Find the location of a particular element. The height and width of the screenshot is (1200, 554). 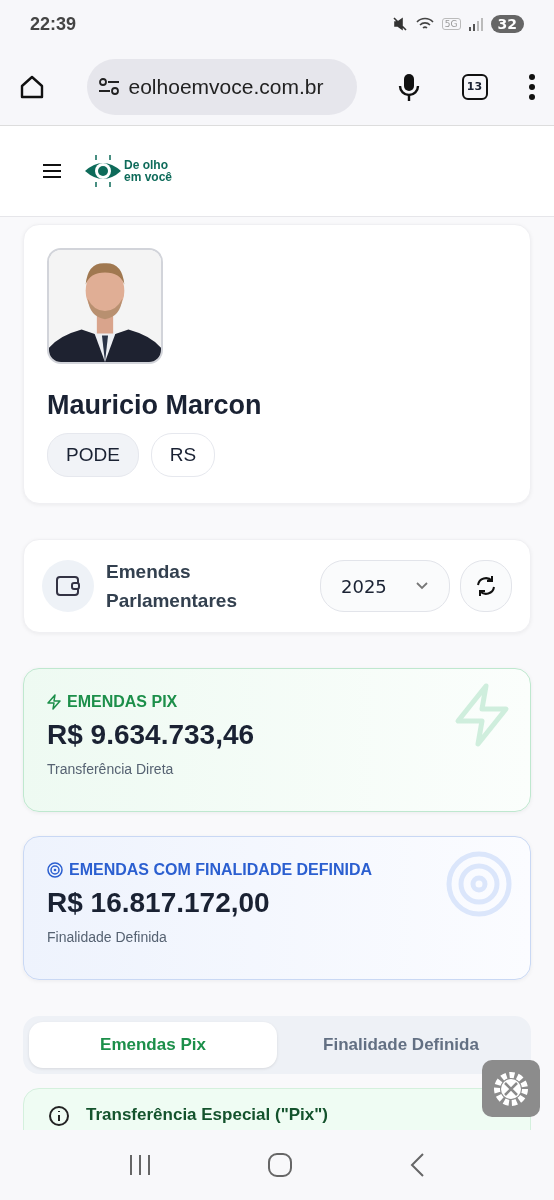

status-time: 22:39 is located at coordinates (53, 24).